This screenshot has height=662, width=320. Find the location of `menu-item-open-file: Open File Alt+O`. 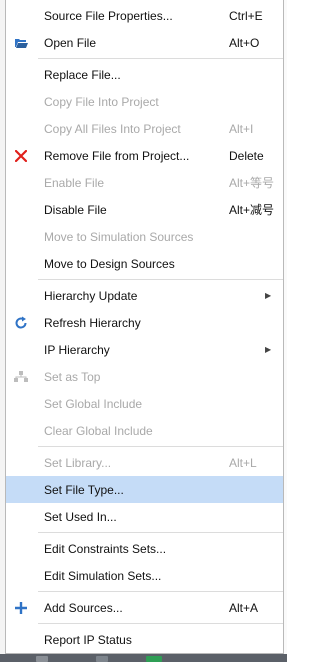

menu-item-open-file: Open File Alt+O is located at coordinates (144, 42).